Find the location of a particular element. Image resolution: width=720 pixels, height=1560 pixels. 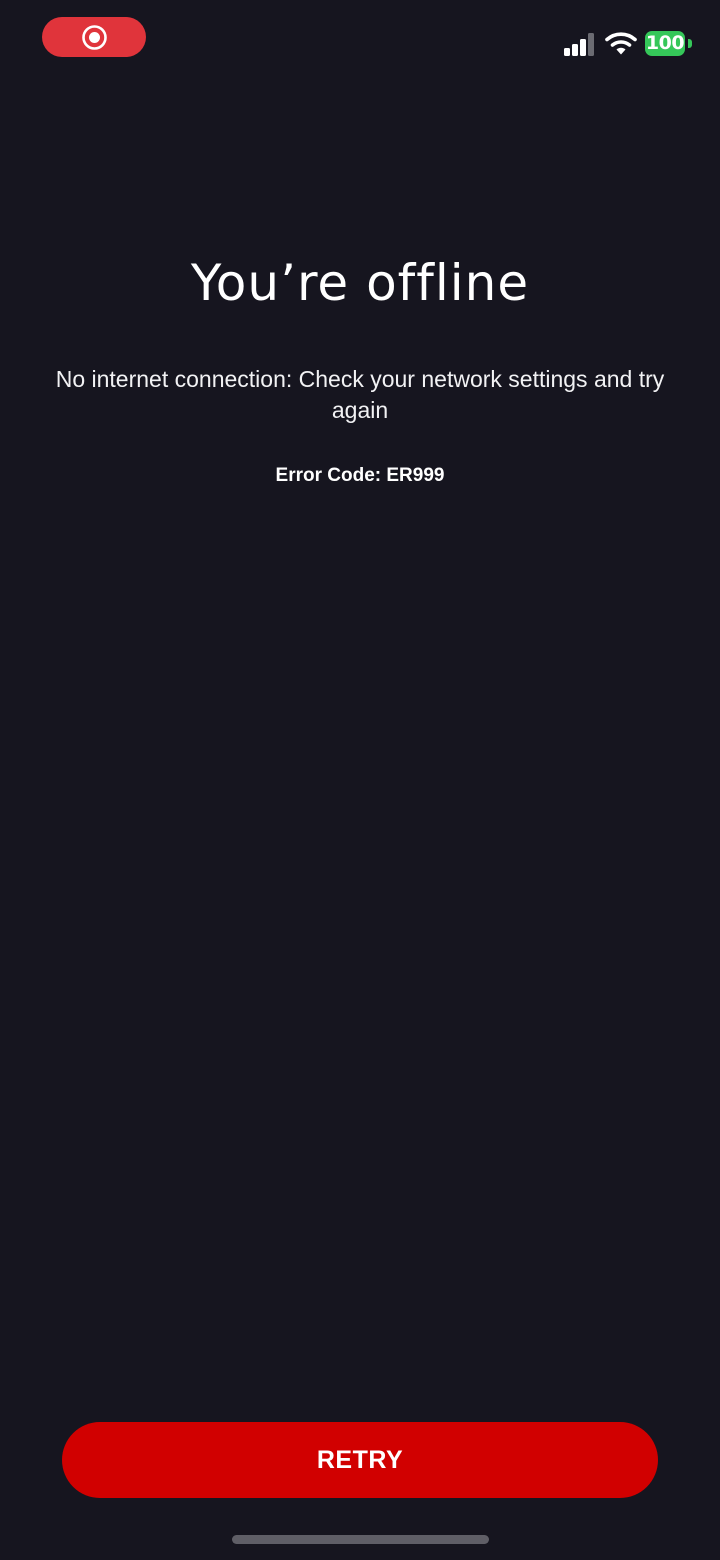

page-title: You’re offline is located at coordinates (360, 283).